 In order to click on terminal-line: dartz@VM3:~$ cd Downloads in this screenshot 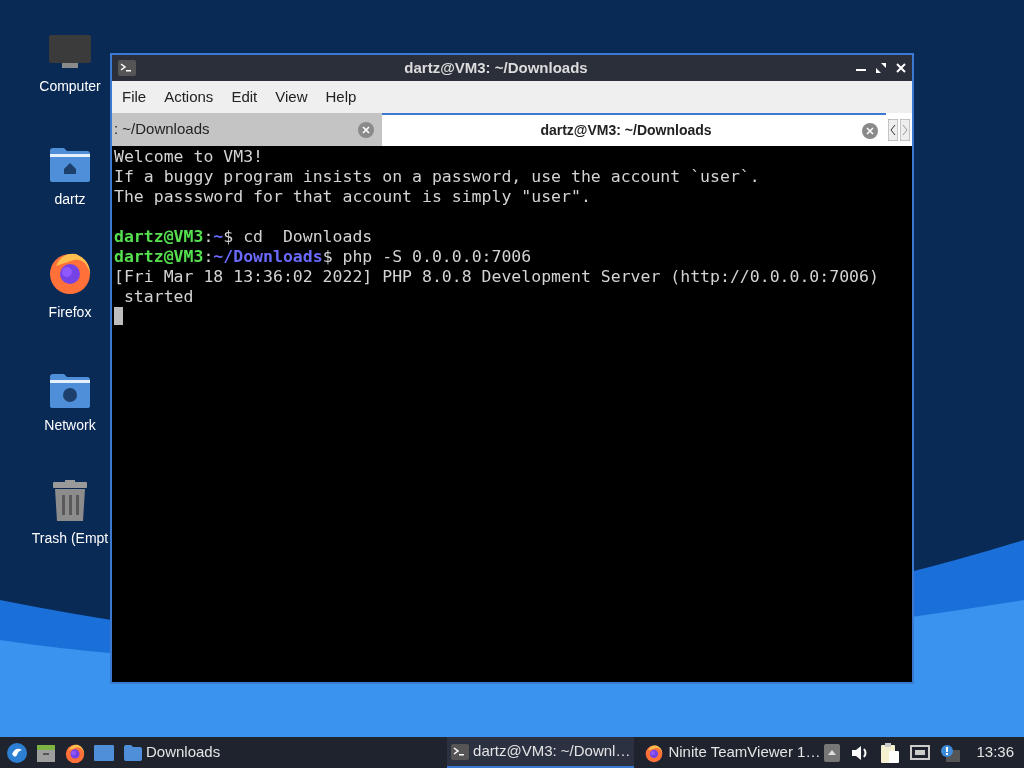, I will do `click(243, 237)`.